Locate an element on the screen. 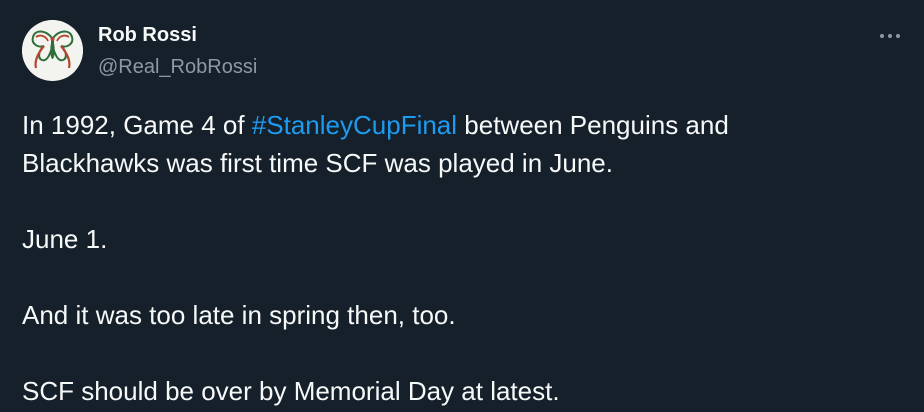 The height and width of the screenshot is (412, 924). author-name: Rob Rossi is located at coordinates (147, 35).